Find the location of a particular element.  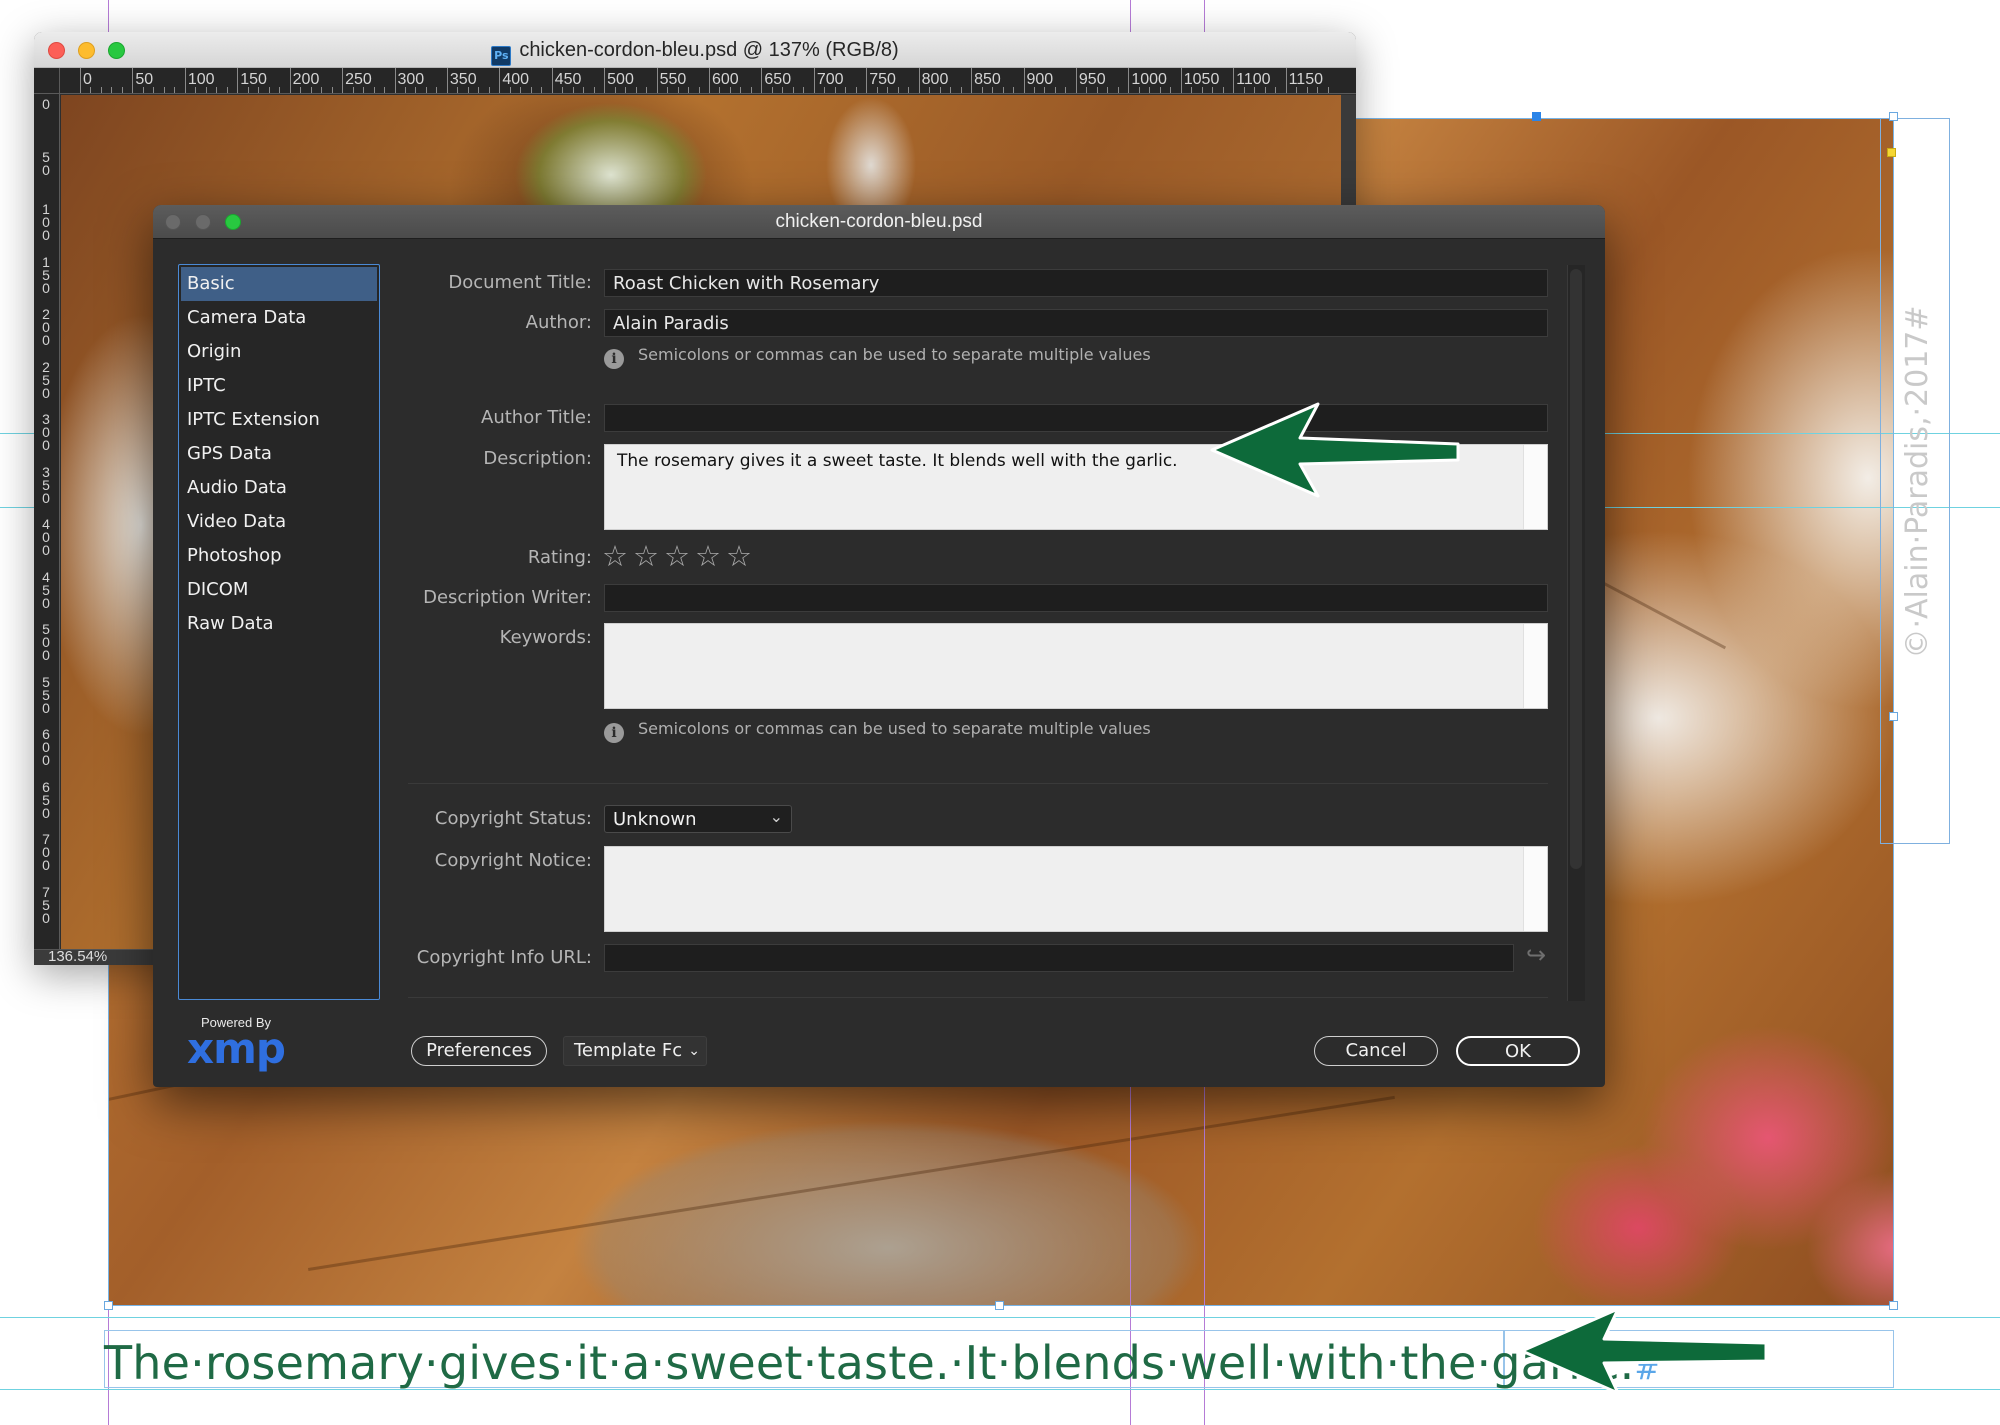

author-input: Alain Paradis is located at coordinates (1076, 323).